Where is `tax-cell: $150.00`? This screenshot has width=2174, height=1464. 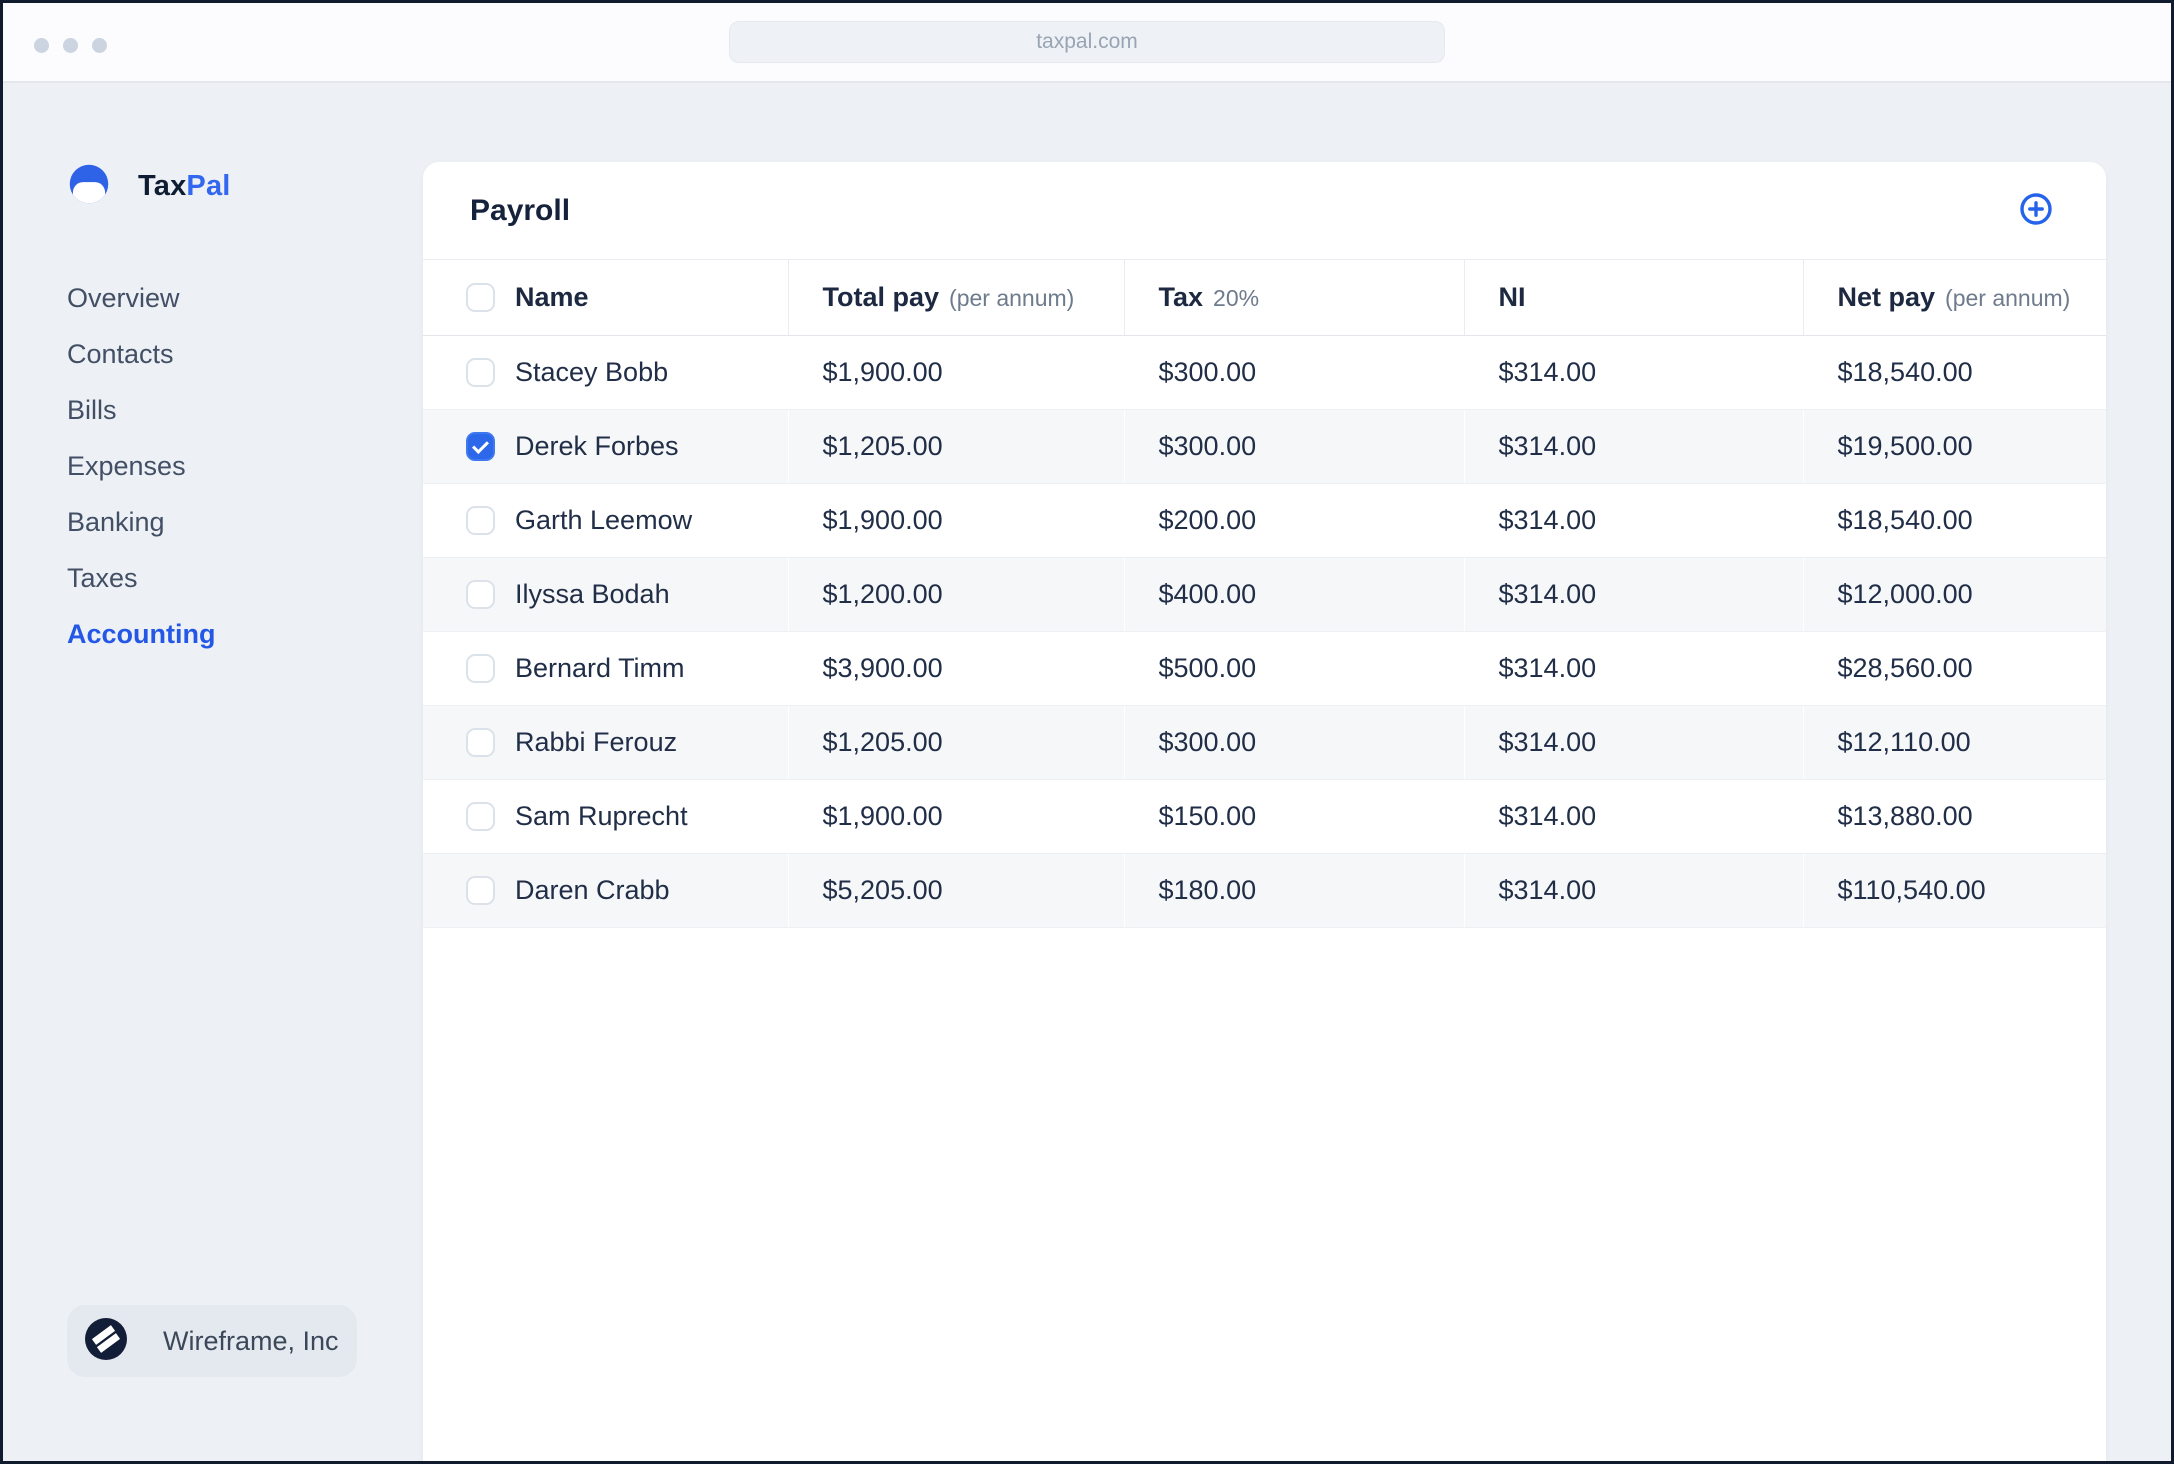
tax-cell: $150.00 is located at coordinates (1294, 816).